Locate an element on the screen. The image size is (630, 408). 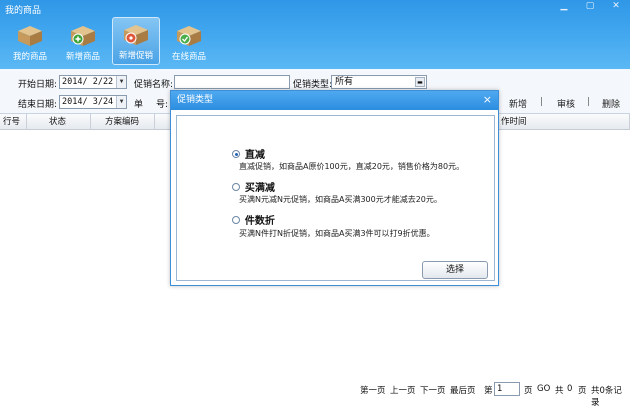
review-button: 审核 is located at coordinates (566, 103).